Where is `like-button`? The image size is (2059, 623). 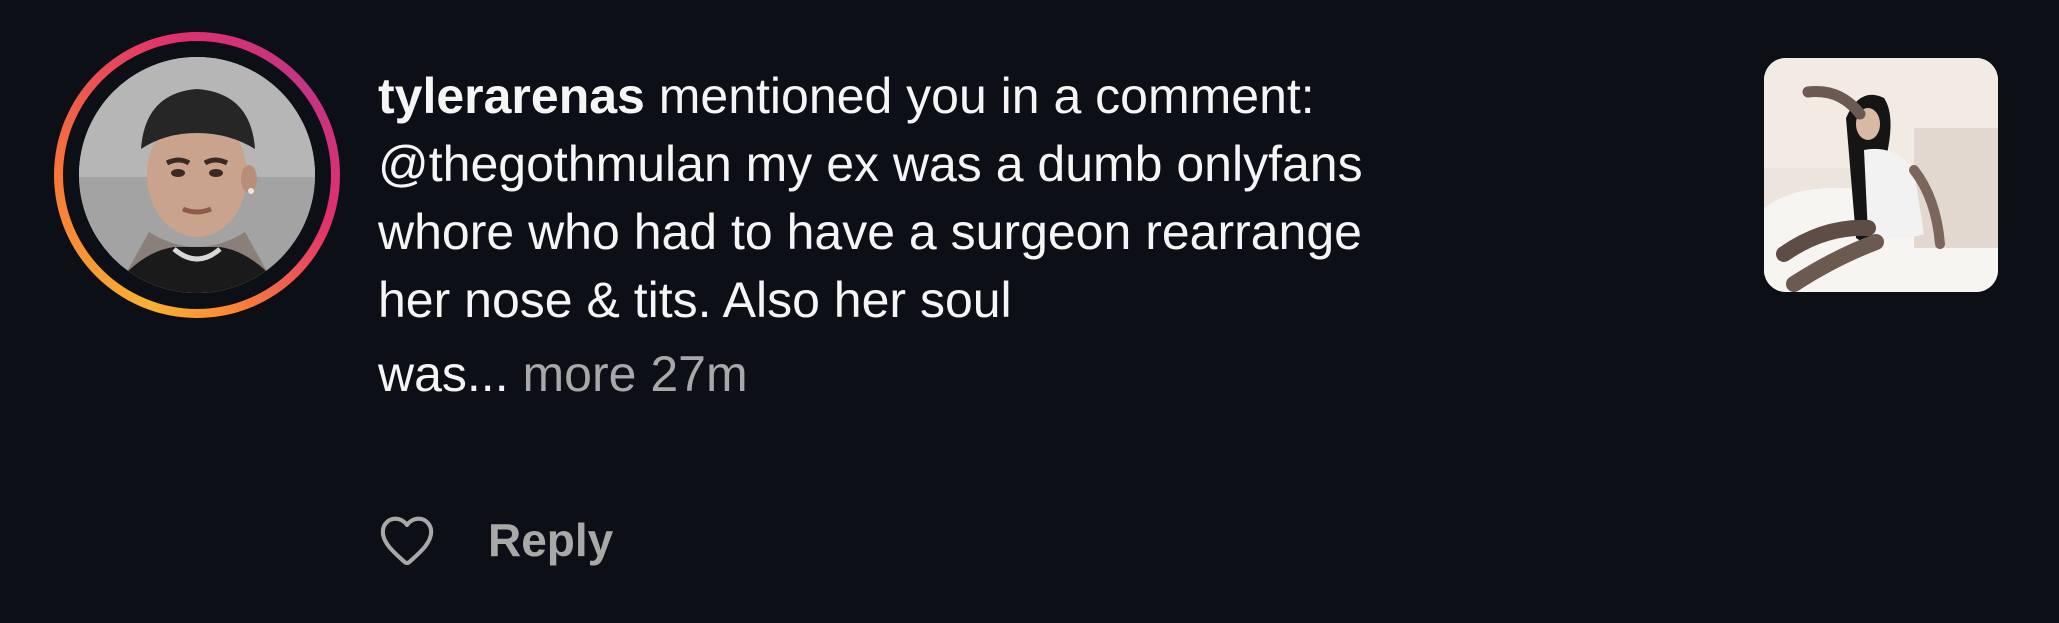
like-button is located at coordinates (407, 540).